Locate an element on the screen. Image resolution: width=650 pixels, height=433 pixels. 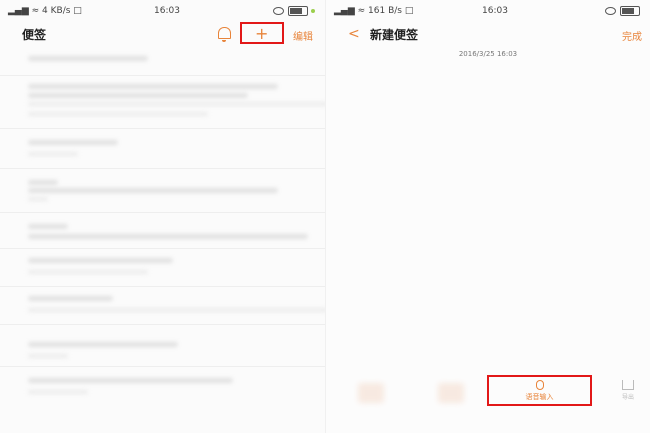
done-button: 完成 is located at coordinates (632, 35).